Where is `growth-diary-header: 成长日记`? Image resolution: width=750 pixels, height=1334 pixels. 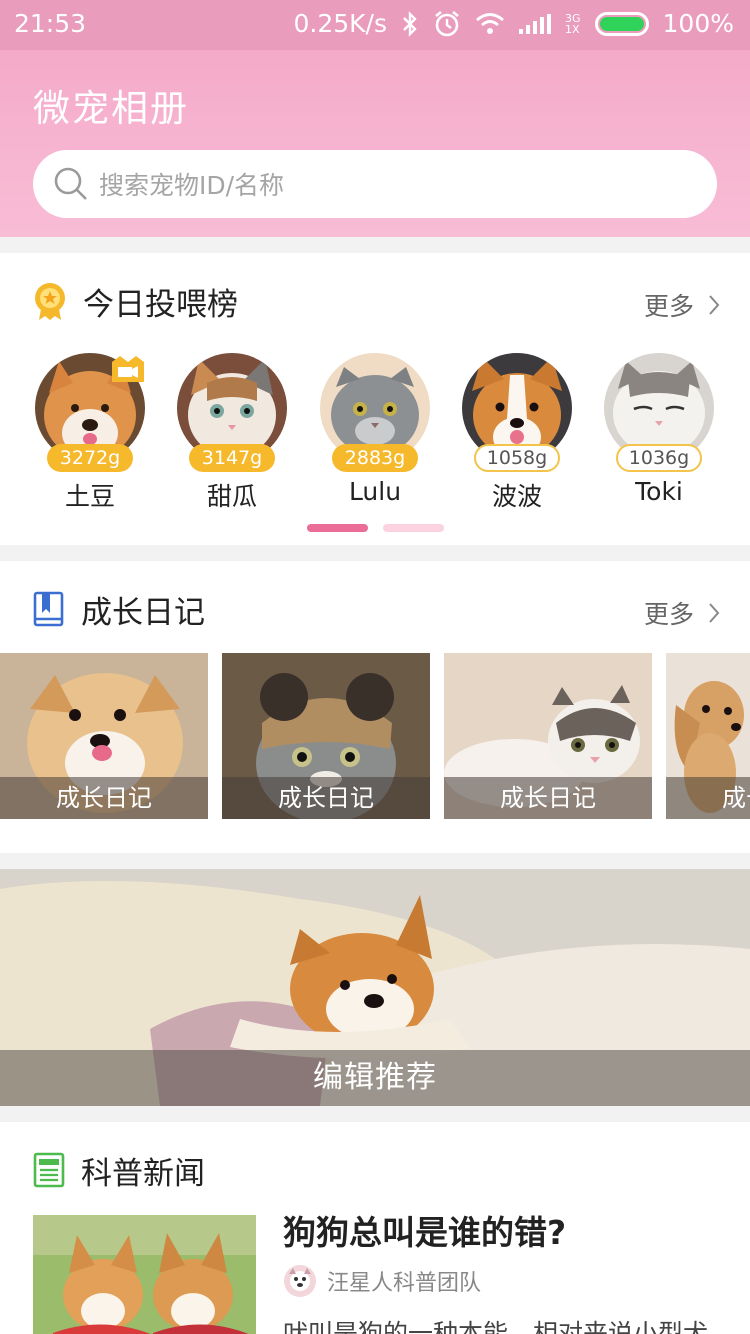
growth-diary-header: 成长日记 is located at coordinates (119, 609).